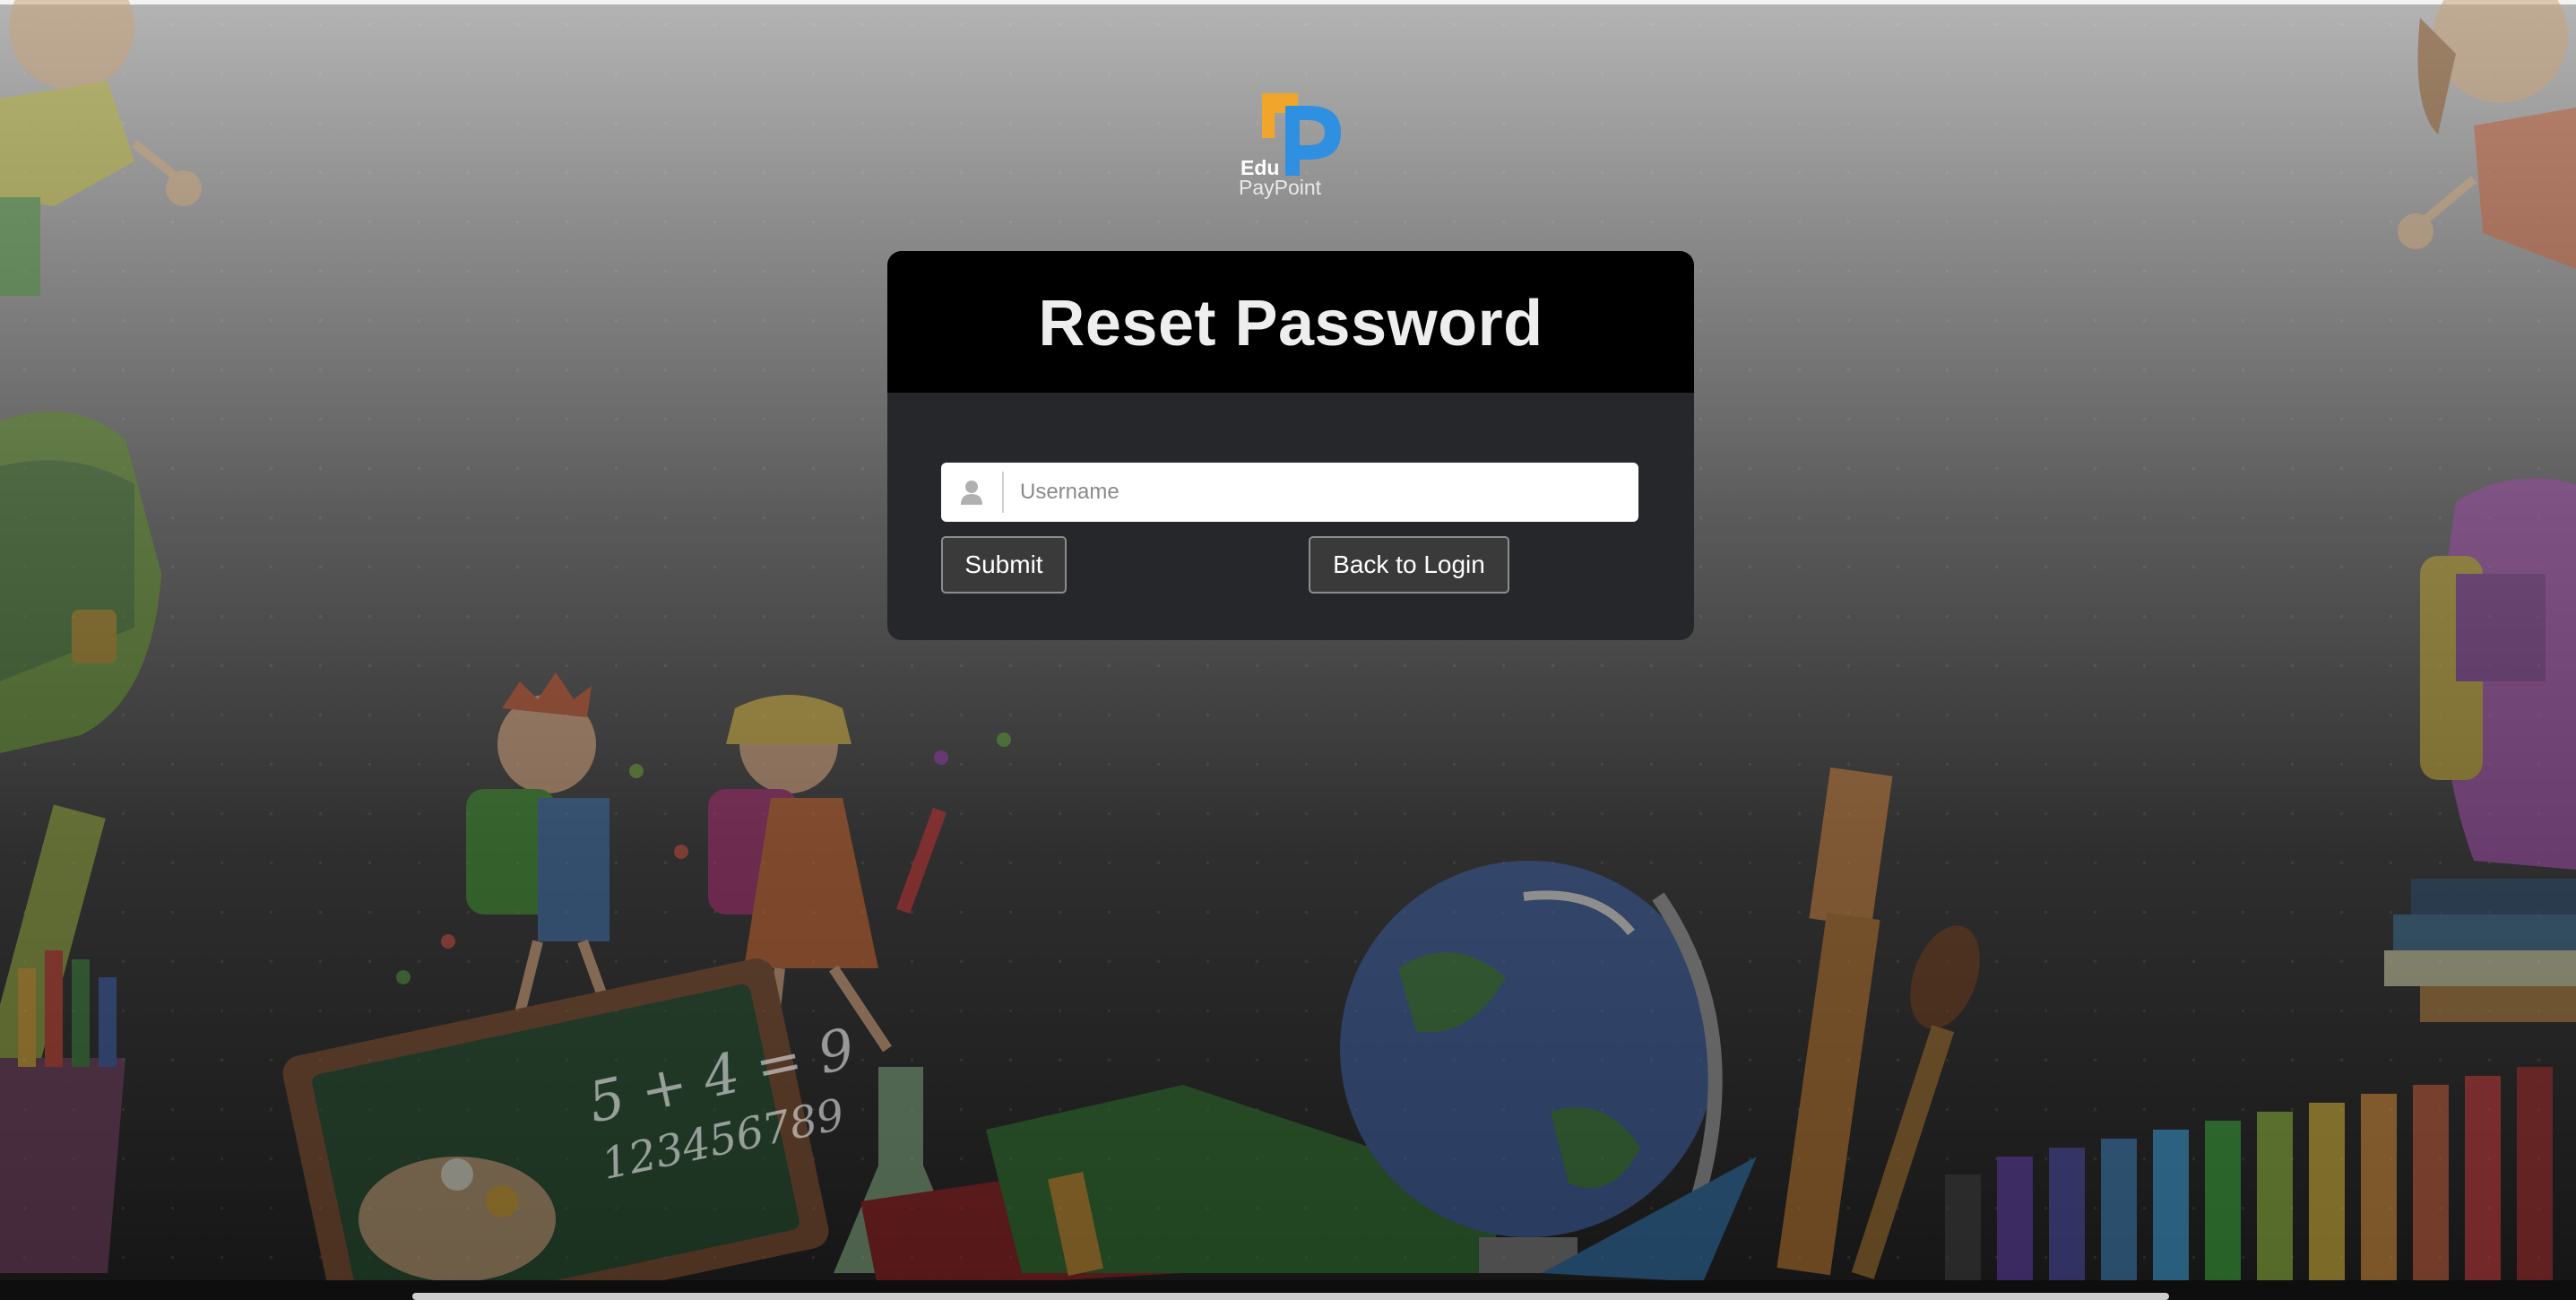 This screenshot has width=2576, height=1300. What do you see at coordinates (2480, 950) in the screenshot?
I see `book-stack-right` at bounding box center [2480, 950].